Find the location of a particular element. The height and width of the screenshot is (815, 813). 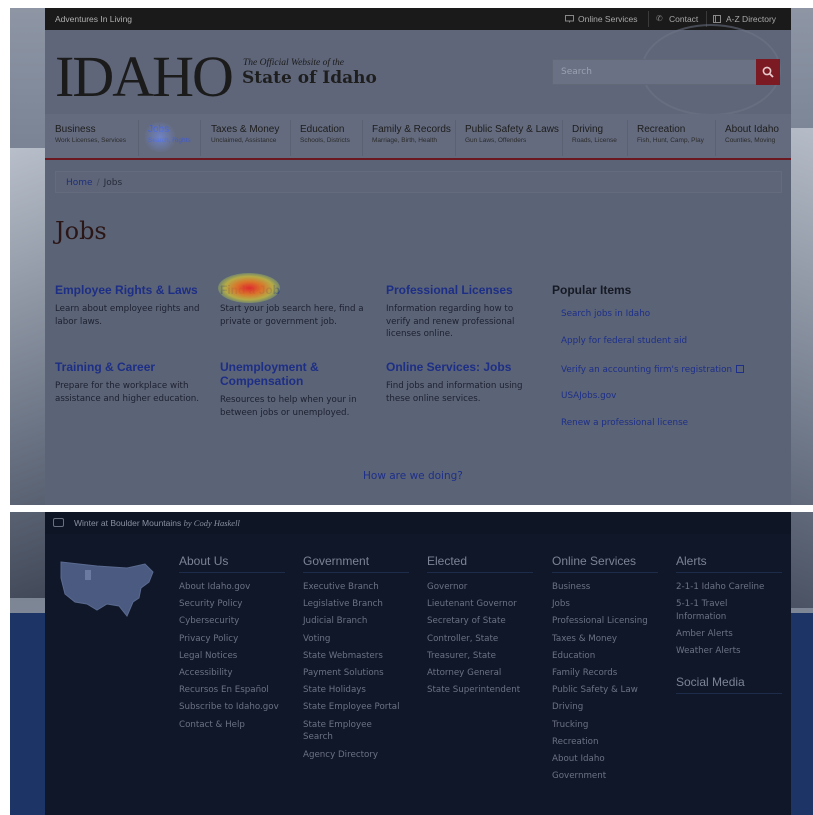

popular-link: USAJobs.gov is located at coordinates (588, 396).